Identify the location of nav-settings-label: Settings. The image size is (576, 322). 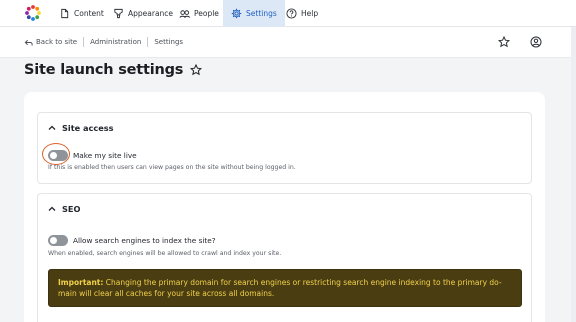
(261, 13).